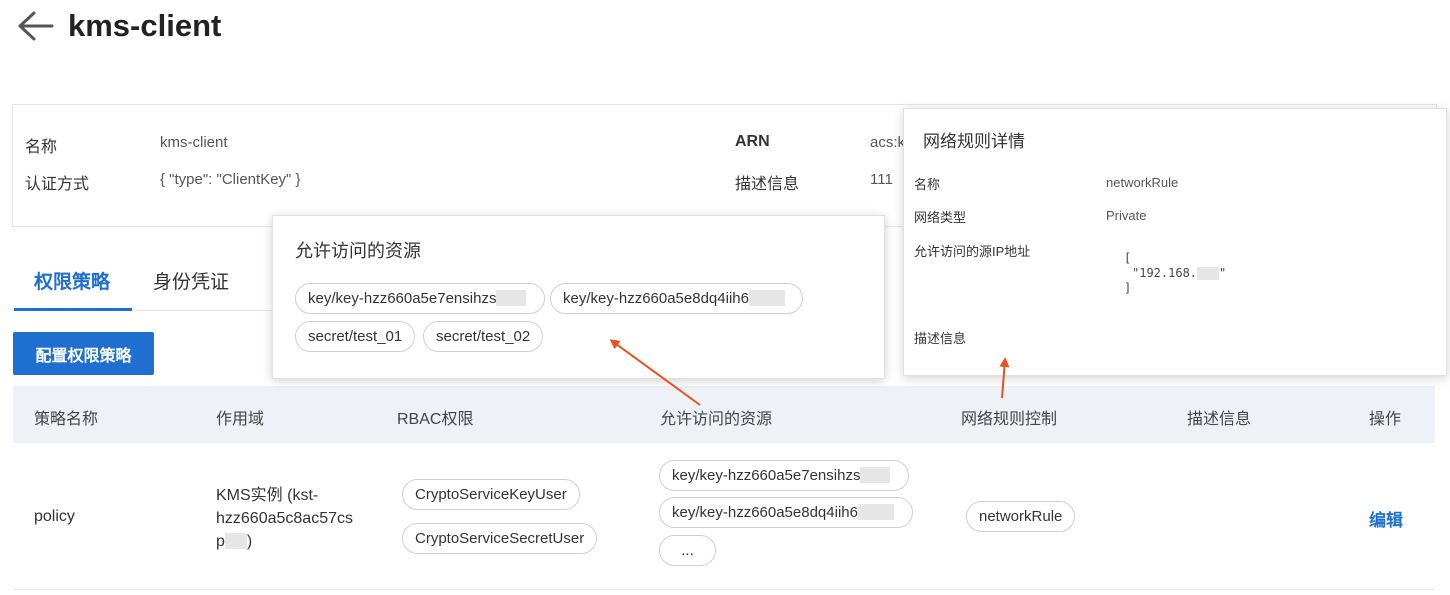 This screenshot has width=1450, height=595. I want to click on resource-pill: secret/test_01, so click(355, 336).